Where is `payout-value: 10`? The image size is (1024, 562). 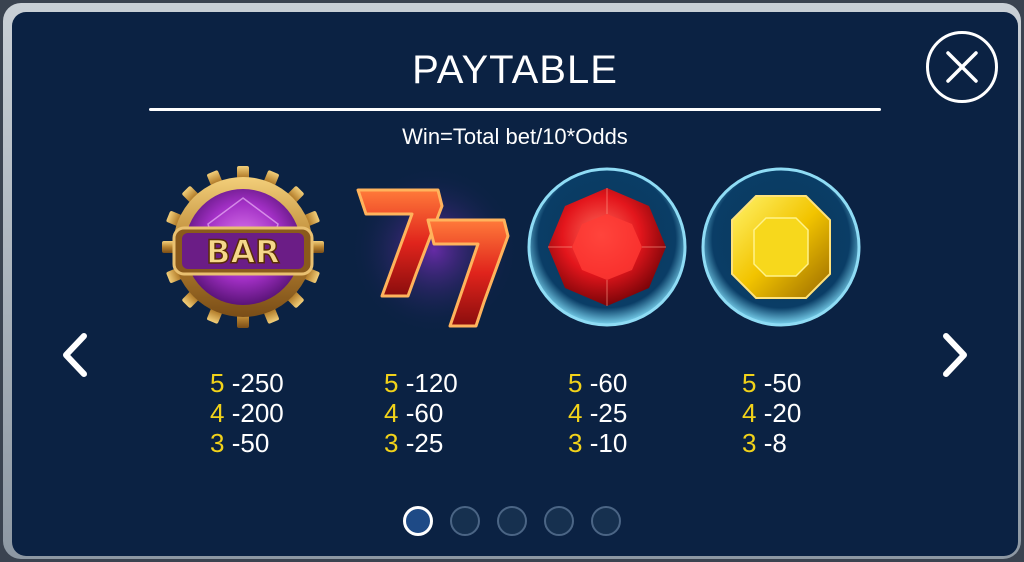 payout-value: 10 is located at coordinates (613, 443).